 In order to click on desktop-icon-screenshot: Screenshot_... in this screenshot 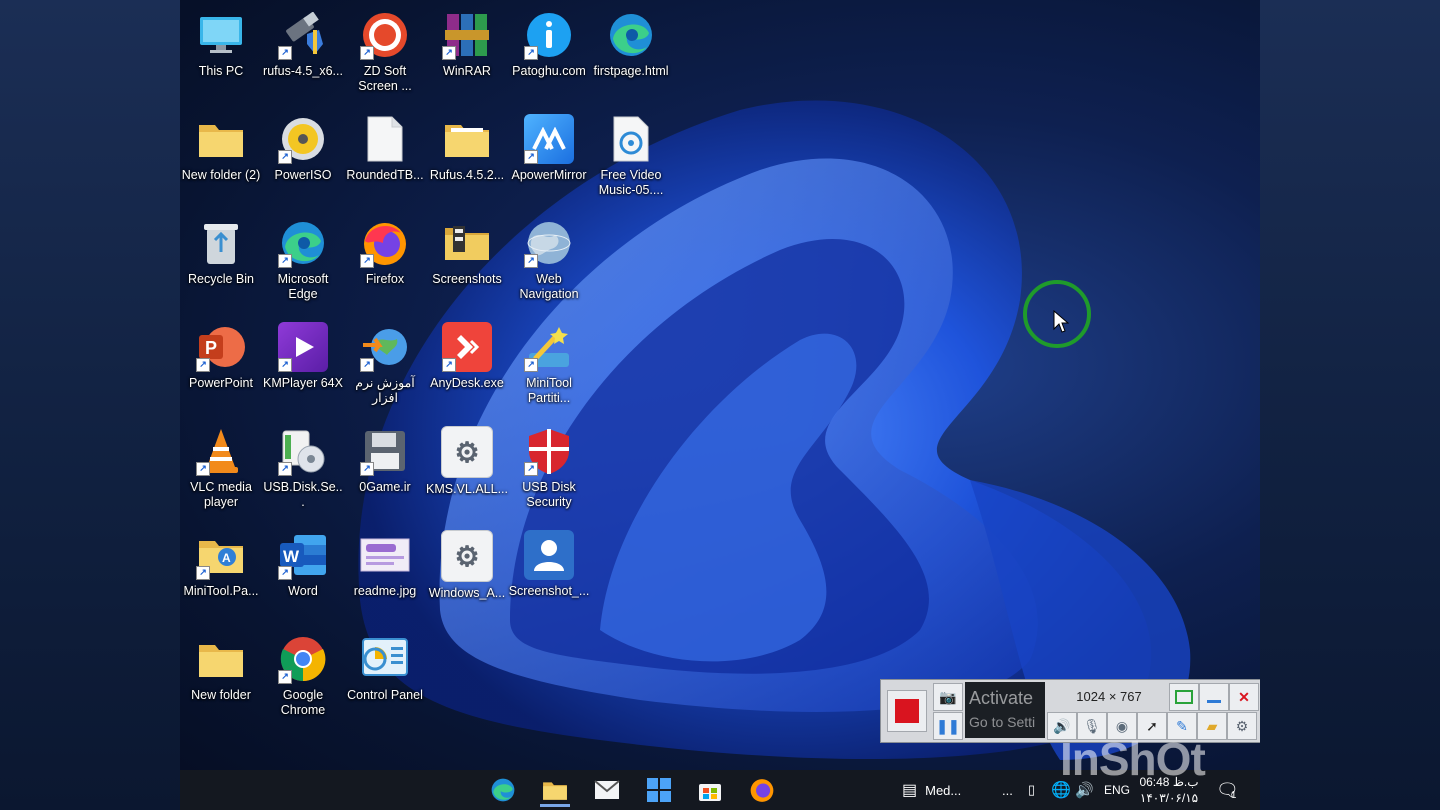, I will do `click(549, 574)`.